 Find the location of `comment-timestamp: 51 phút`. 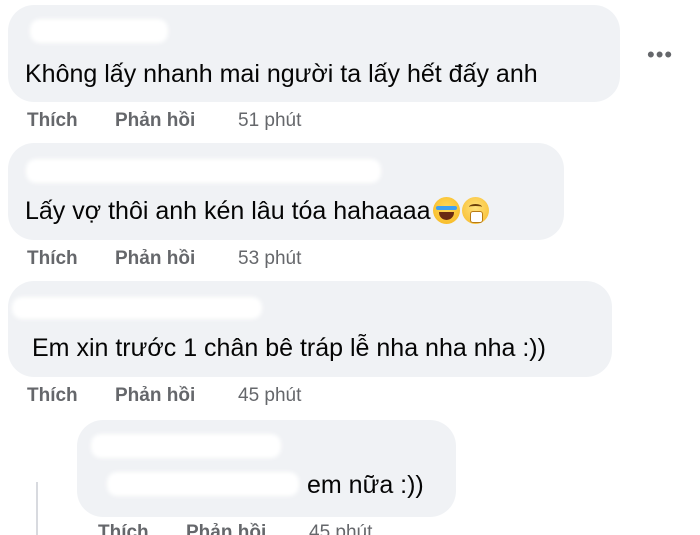

comment-timestamp: 51 phút is located at coordinates (269, 121).